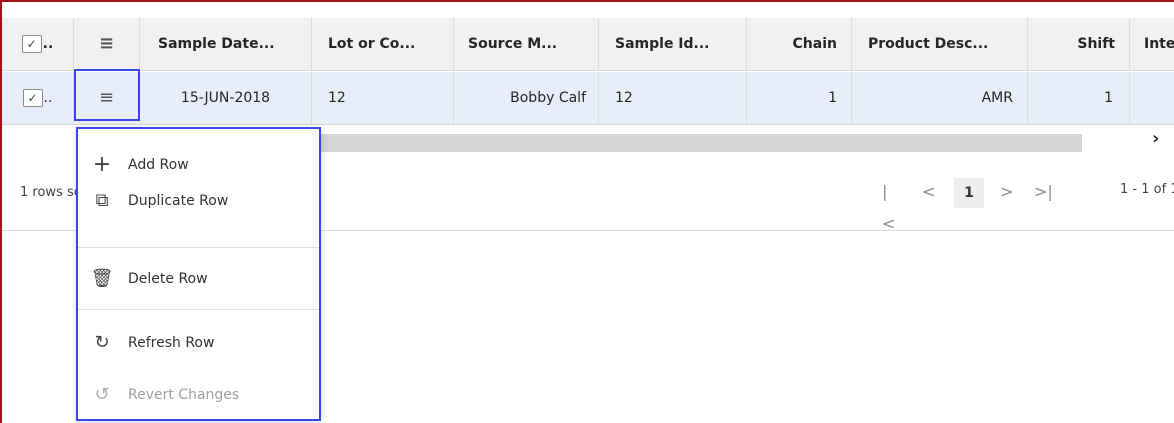 Image resolution: width=1174 pixels, height=423 pixels. I want to click on header-actions: ≡, so click(107, 44).